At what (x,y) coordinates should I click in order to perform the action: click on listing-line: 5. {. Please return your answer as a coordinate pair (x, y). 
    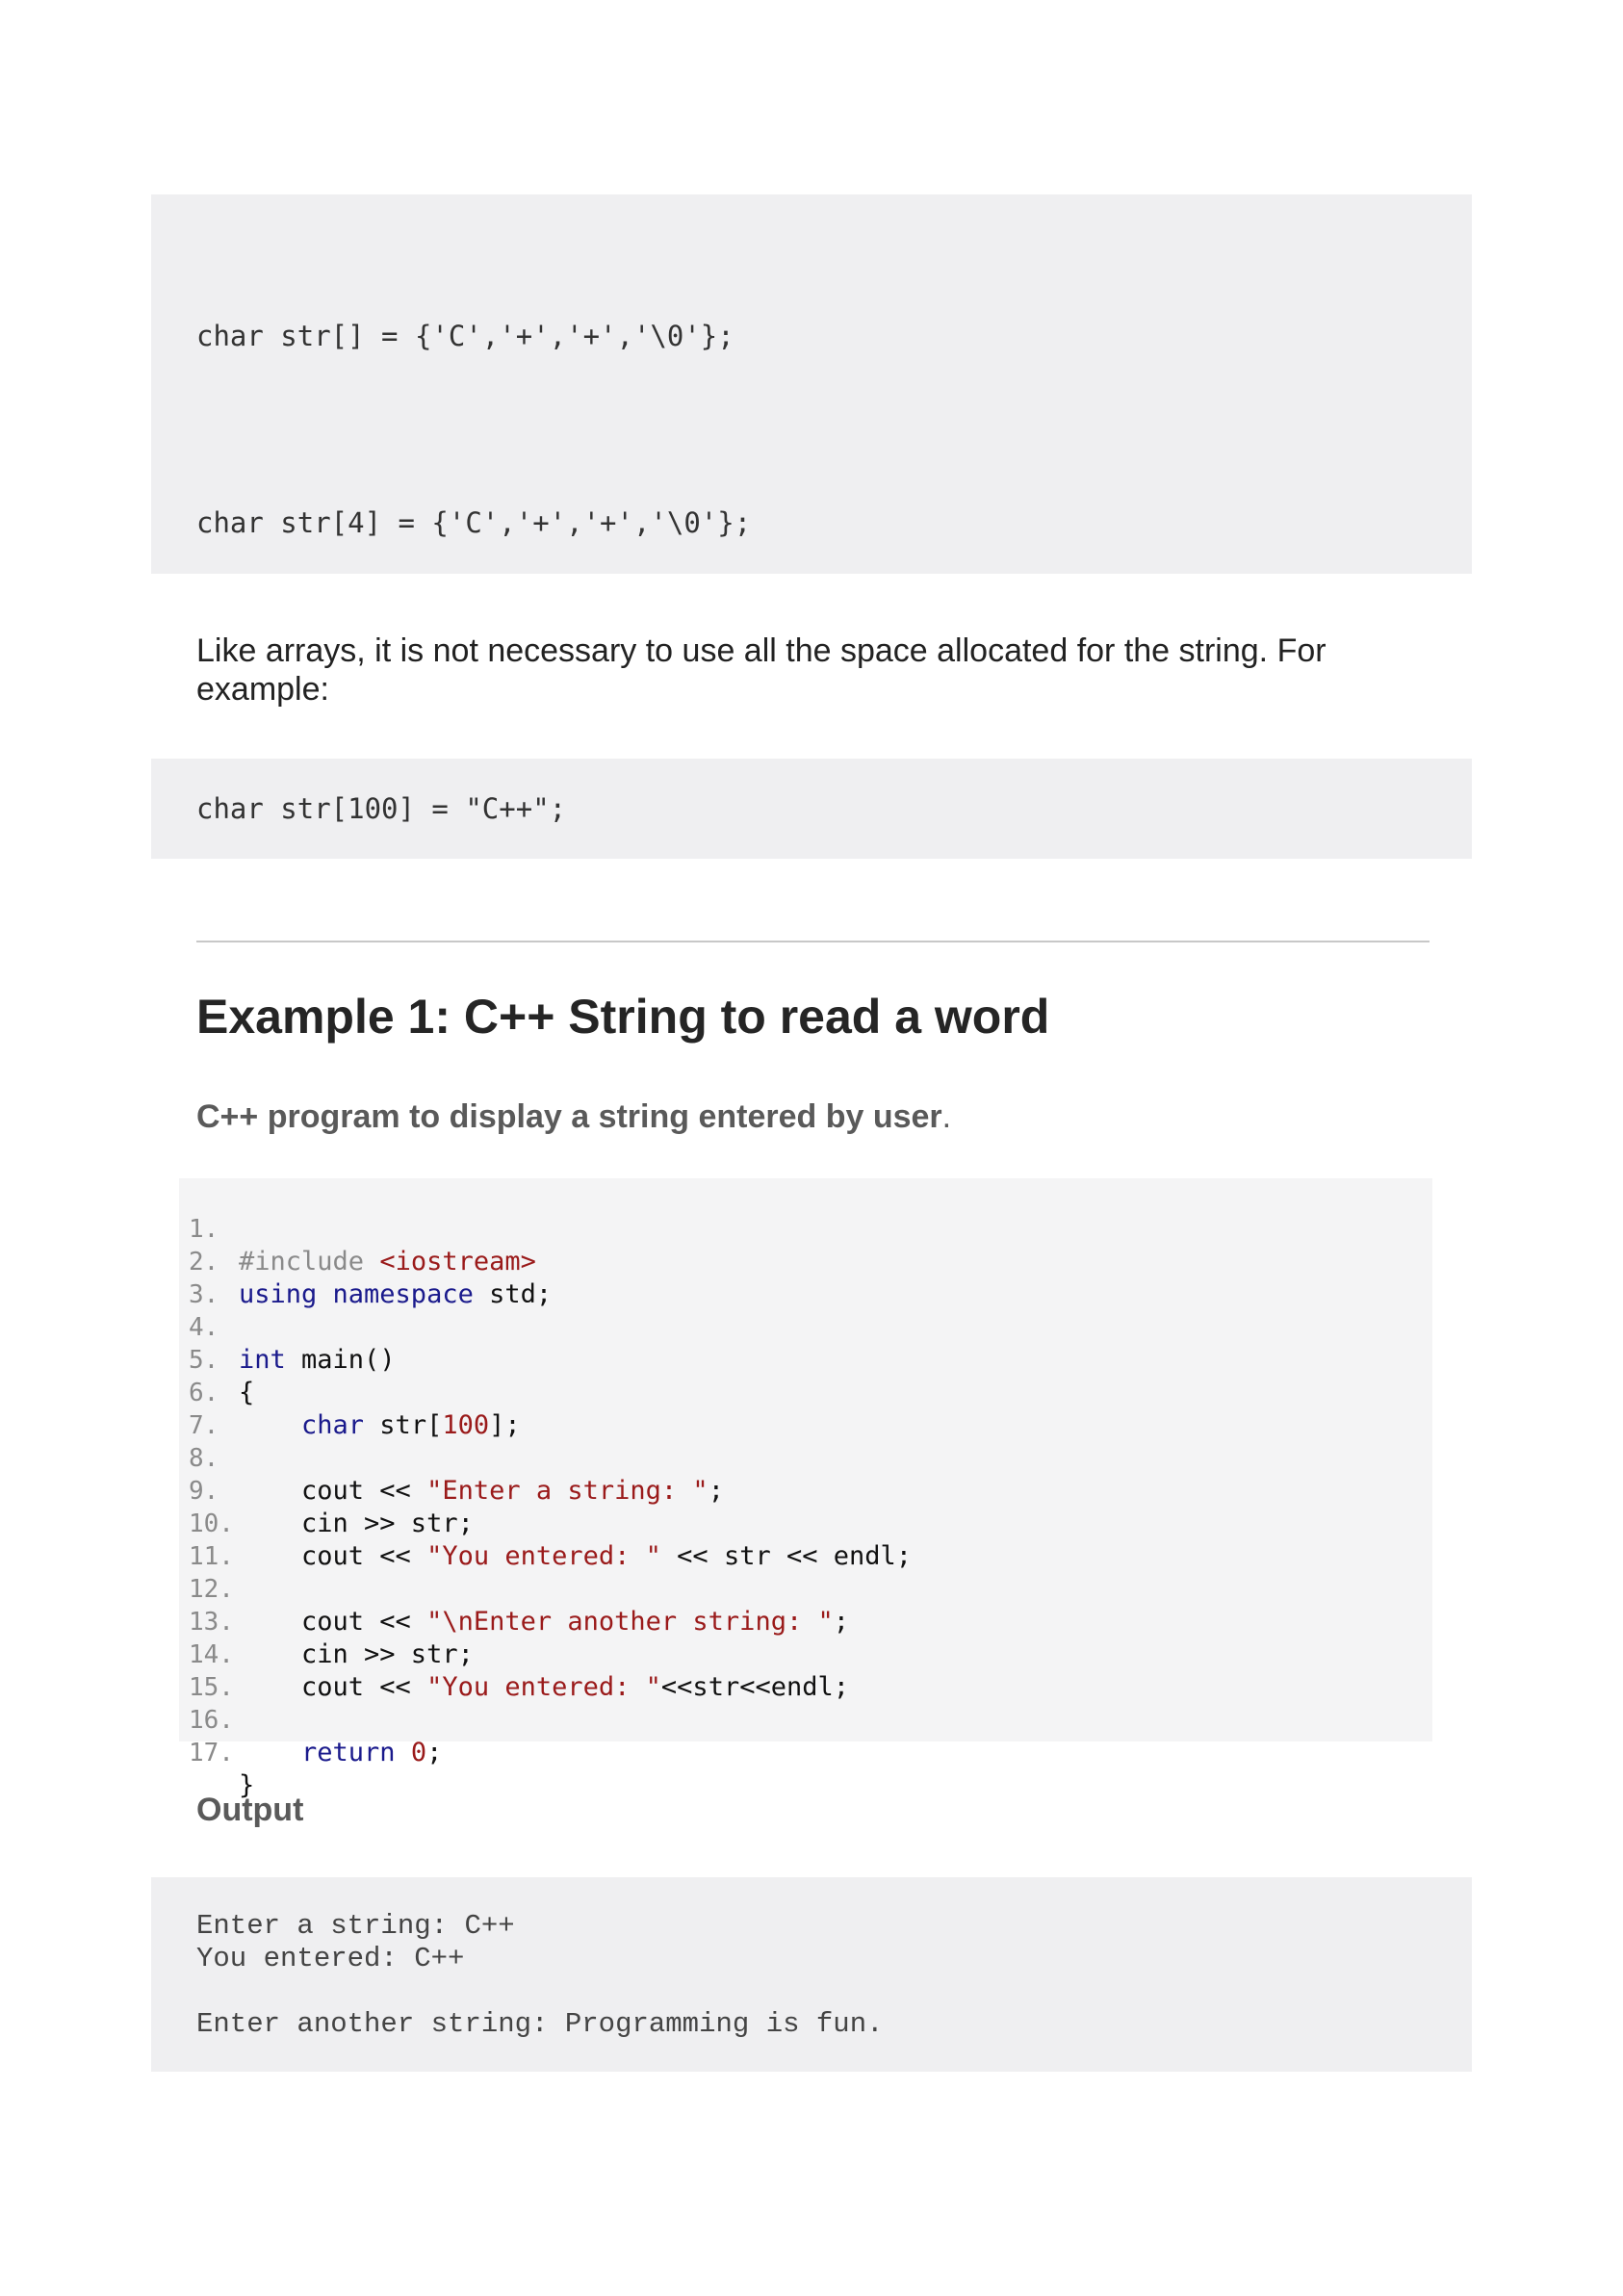
    Looking at the image, I should click on (216, 1359).